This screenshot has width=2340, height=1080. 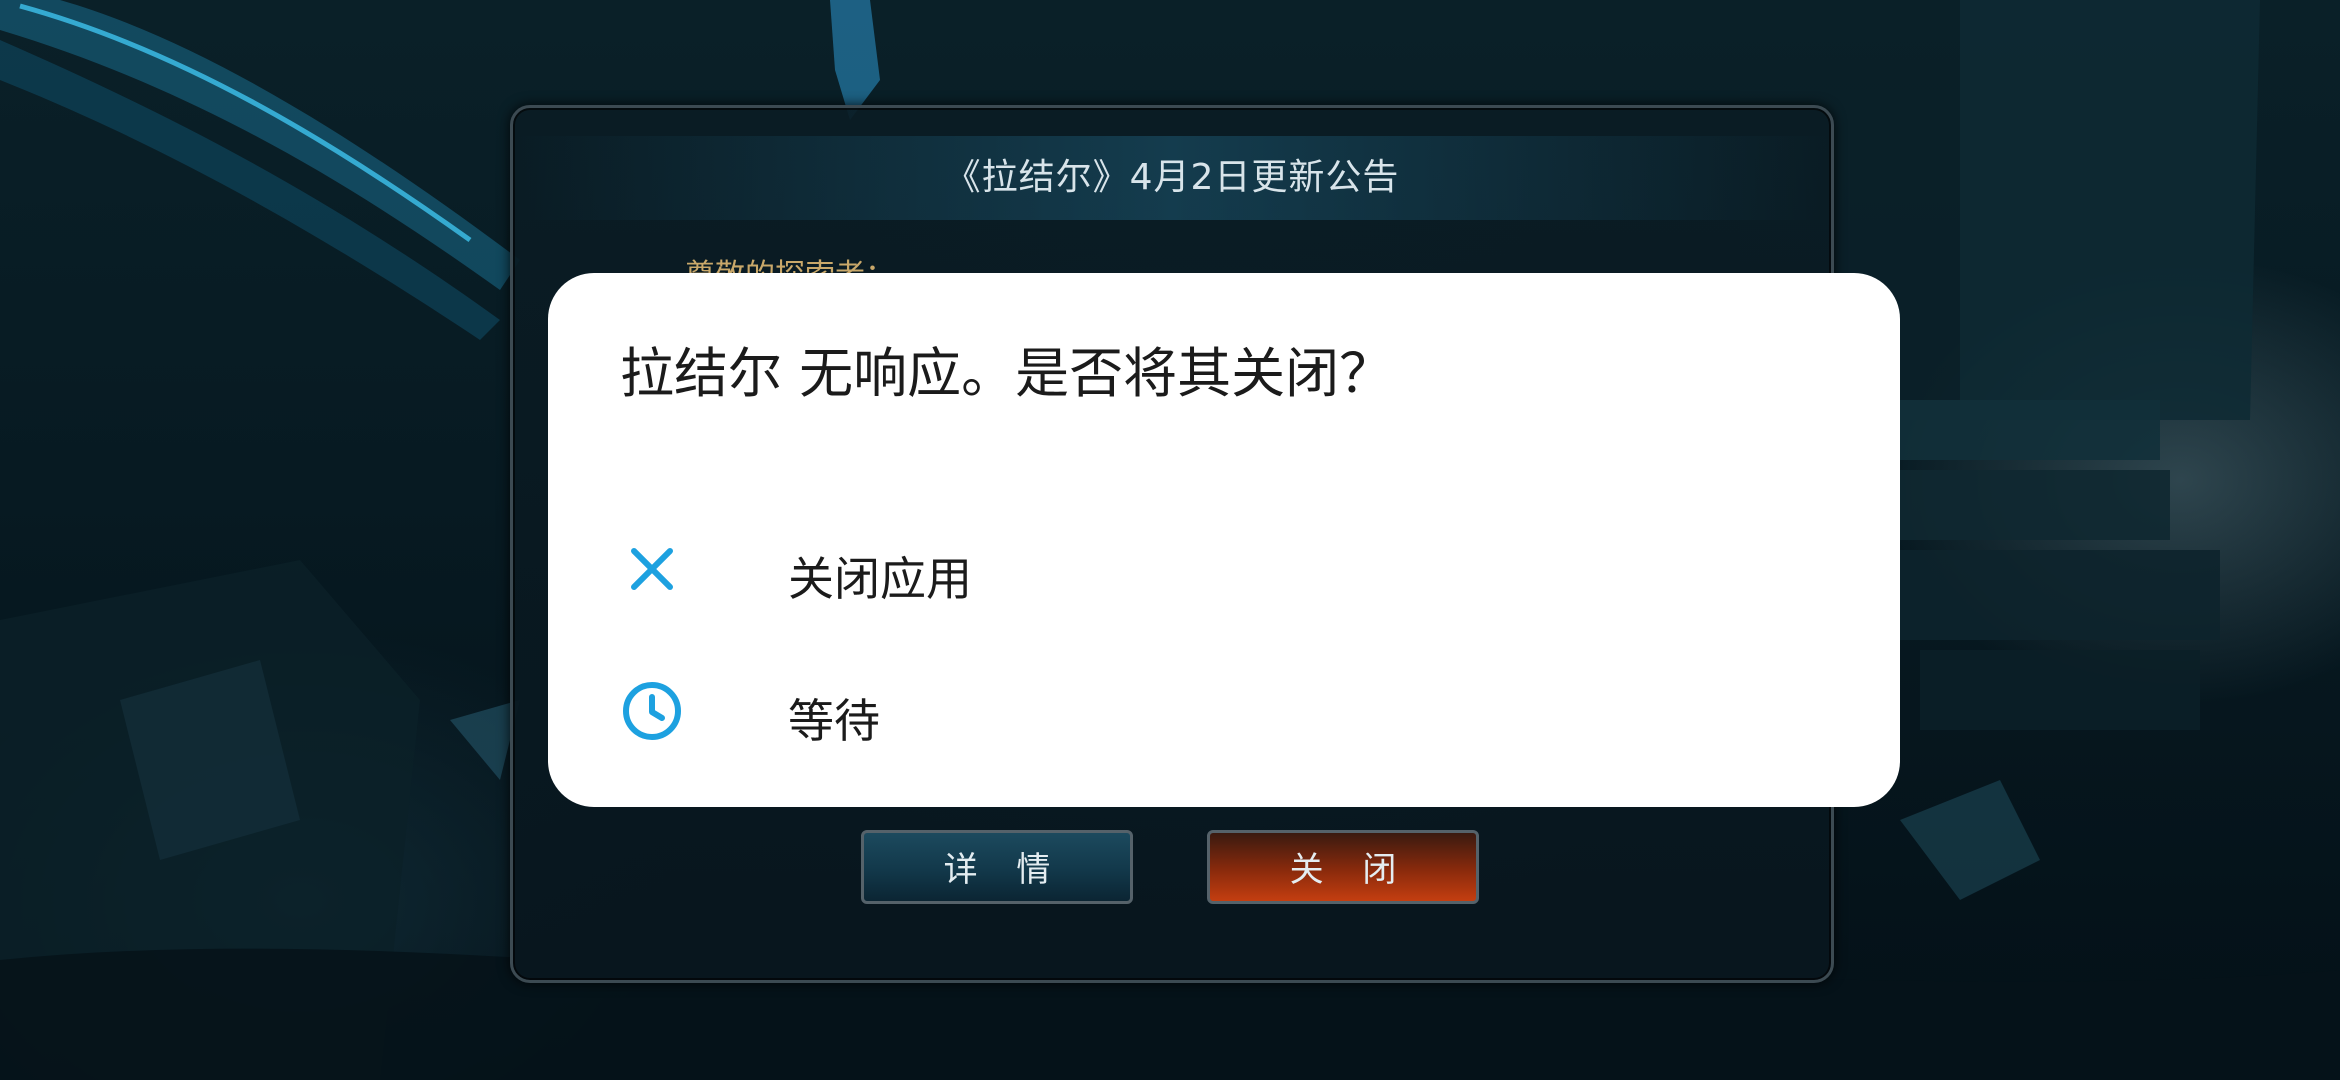 I want to click on wait-label: 等待, so click(x=834, y=721).